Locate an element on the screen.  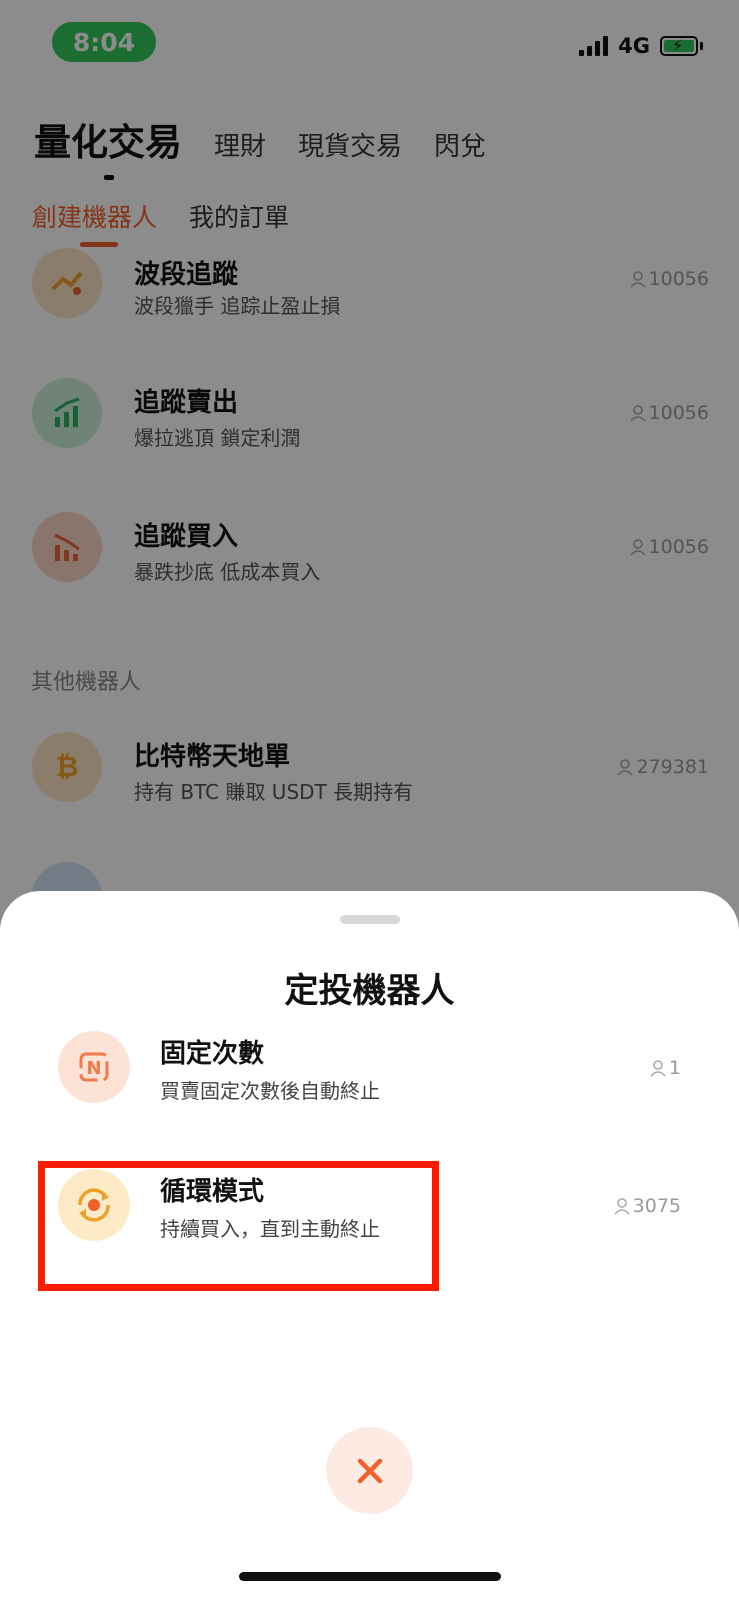
close-button is located at coordinates (369, 1470).